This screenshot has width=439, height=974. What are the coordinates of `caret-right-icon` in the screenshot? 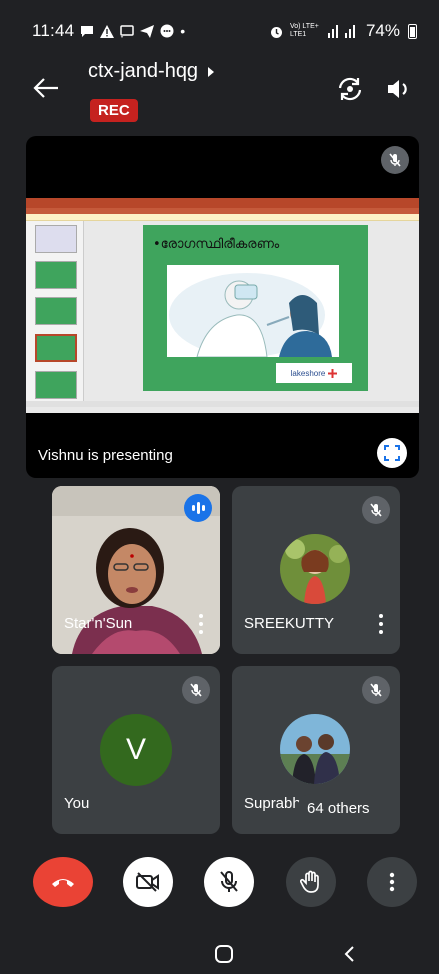 It's located at (211, 71).